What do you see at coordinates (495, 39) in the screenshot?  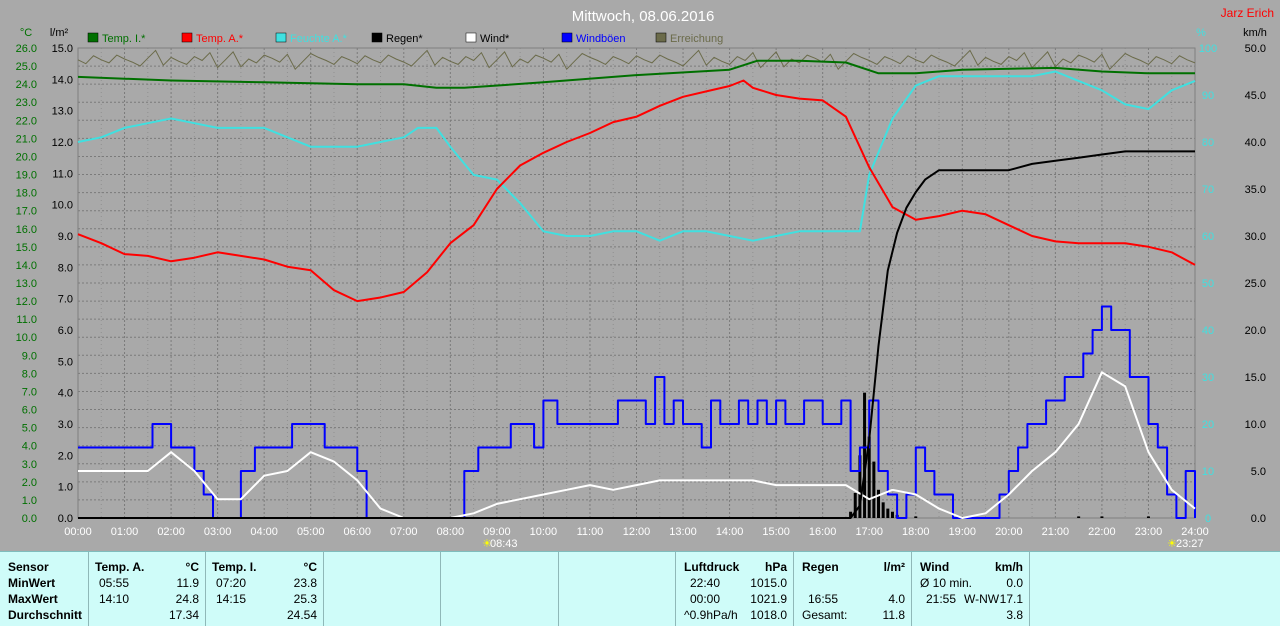 I see `legend-label: Wind*` at bounding box center [495, 39].